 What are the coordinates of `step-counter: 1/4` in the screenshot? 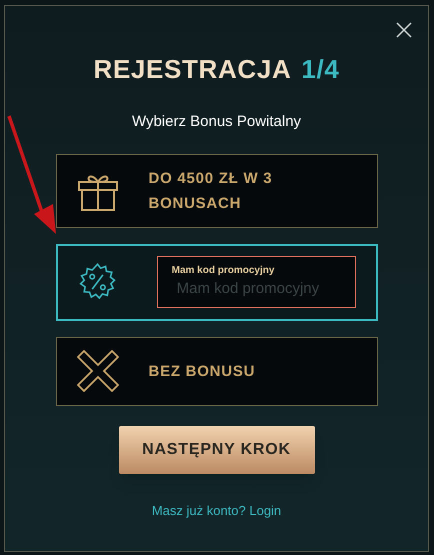 It's located at (320, 69).